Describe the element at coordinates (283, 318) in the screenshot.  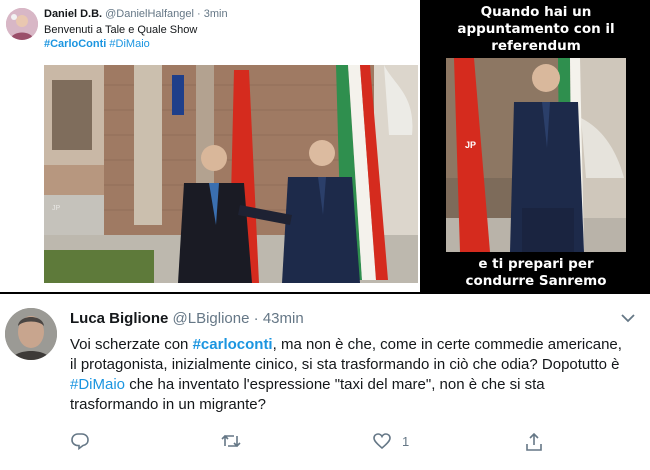
I see `timestamp: 43min` at that location.